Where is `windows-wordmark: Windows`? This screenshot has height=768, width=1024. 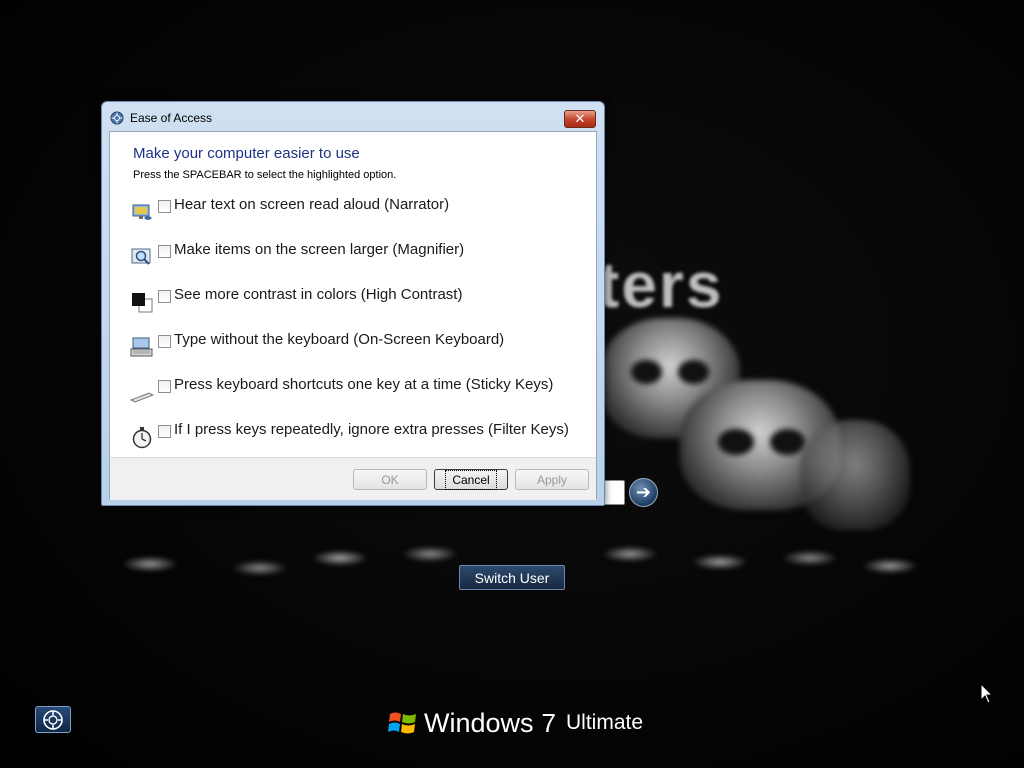 windows-wordmark: Windows is located at coordinates (479, 722).